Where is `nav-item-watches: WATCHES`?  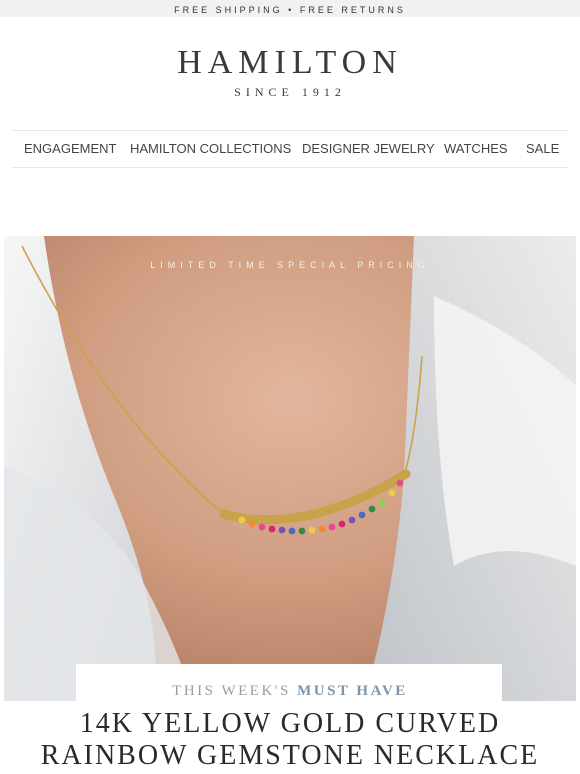 nav-item-watches: WATCHES is located at coordinates (476, 149).